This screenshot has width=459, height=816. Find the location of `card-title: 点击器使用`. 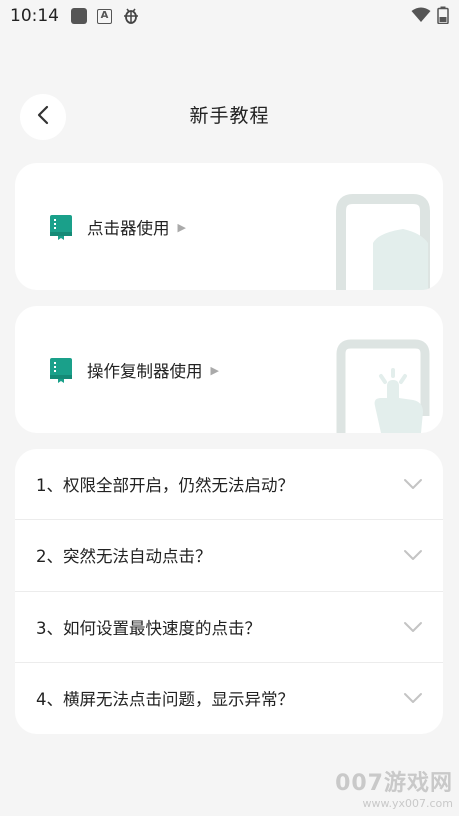

card-title: 点击器使用 is located at coordinates (128, 228).